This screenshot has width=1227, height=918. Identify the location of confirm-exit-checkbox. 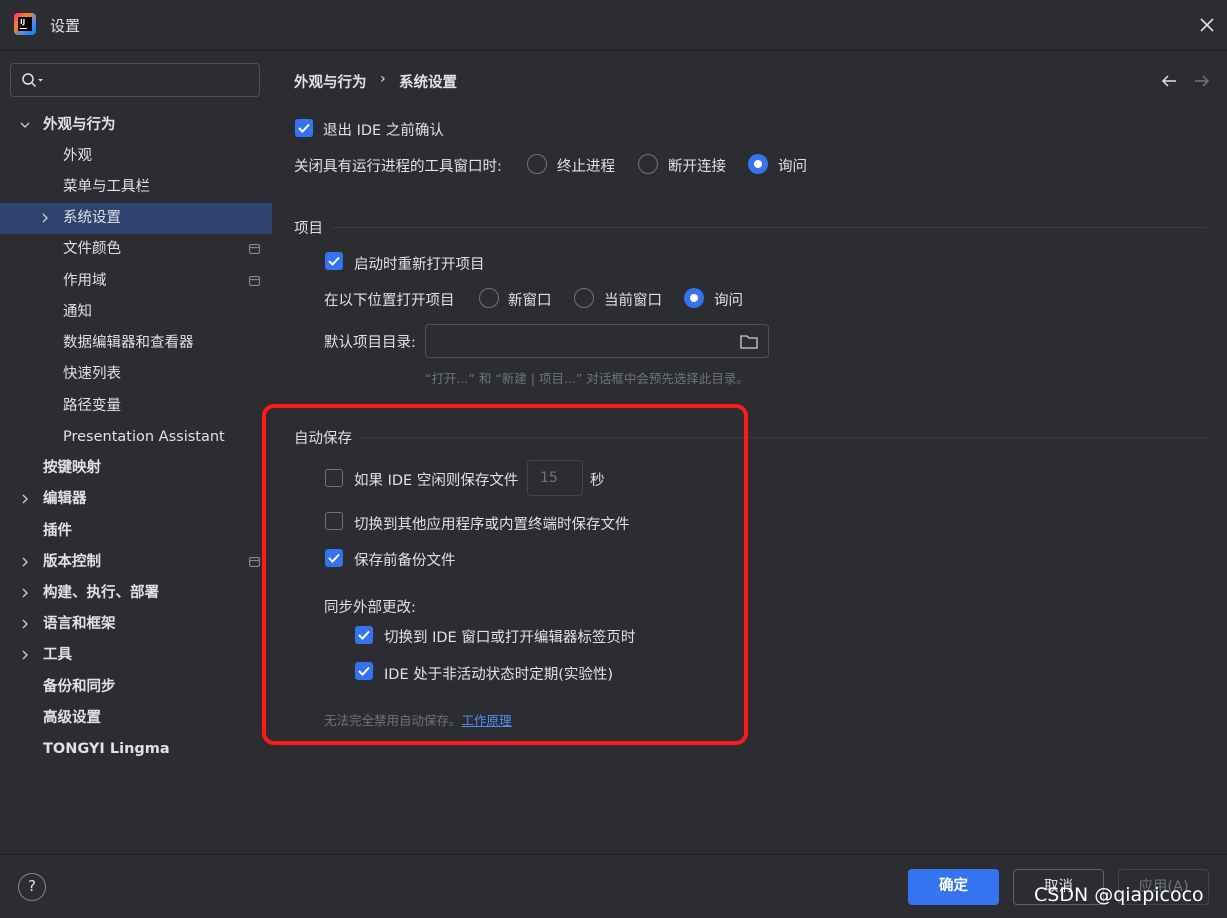
(304, 128).